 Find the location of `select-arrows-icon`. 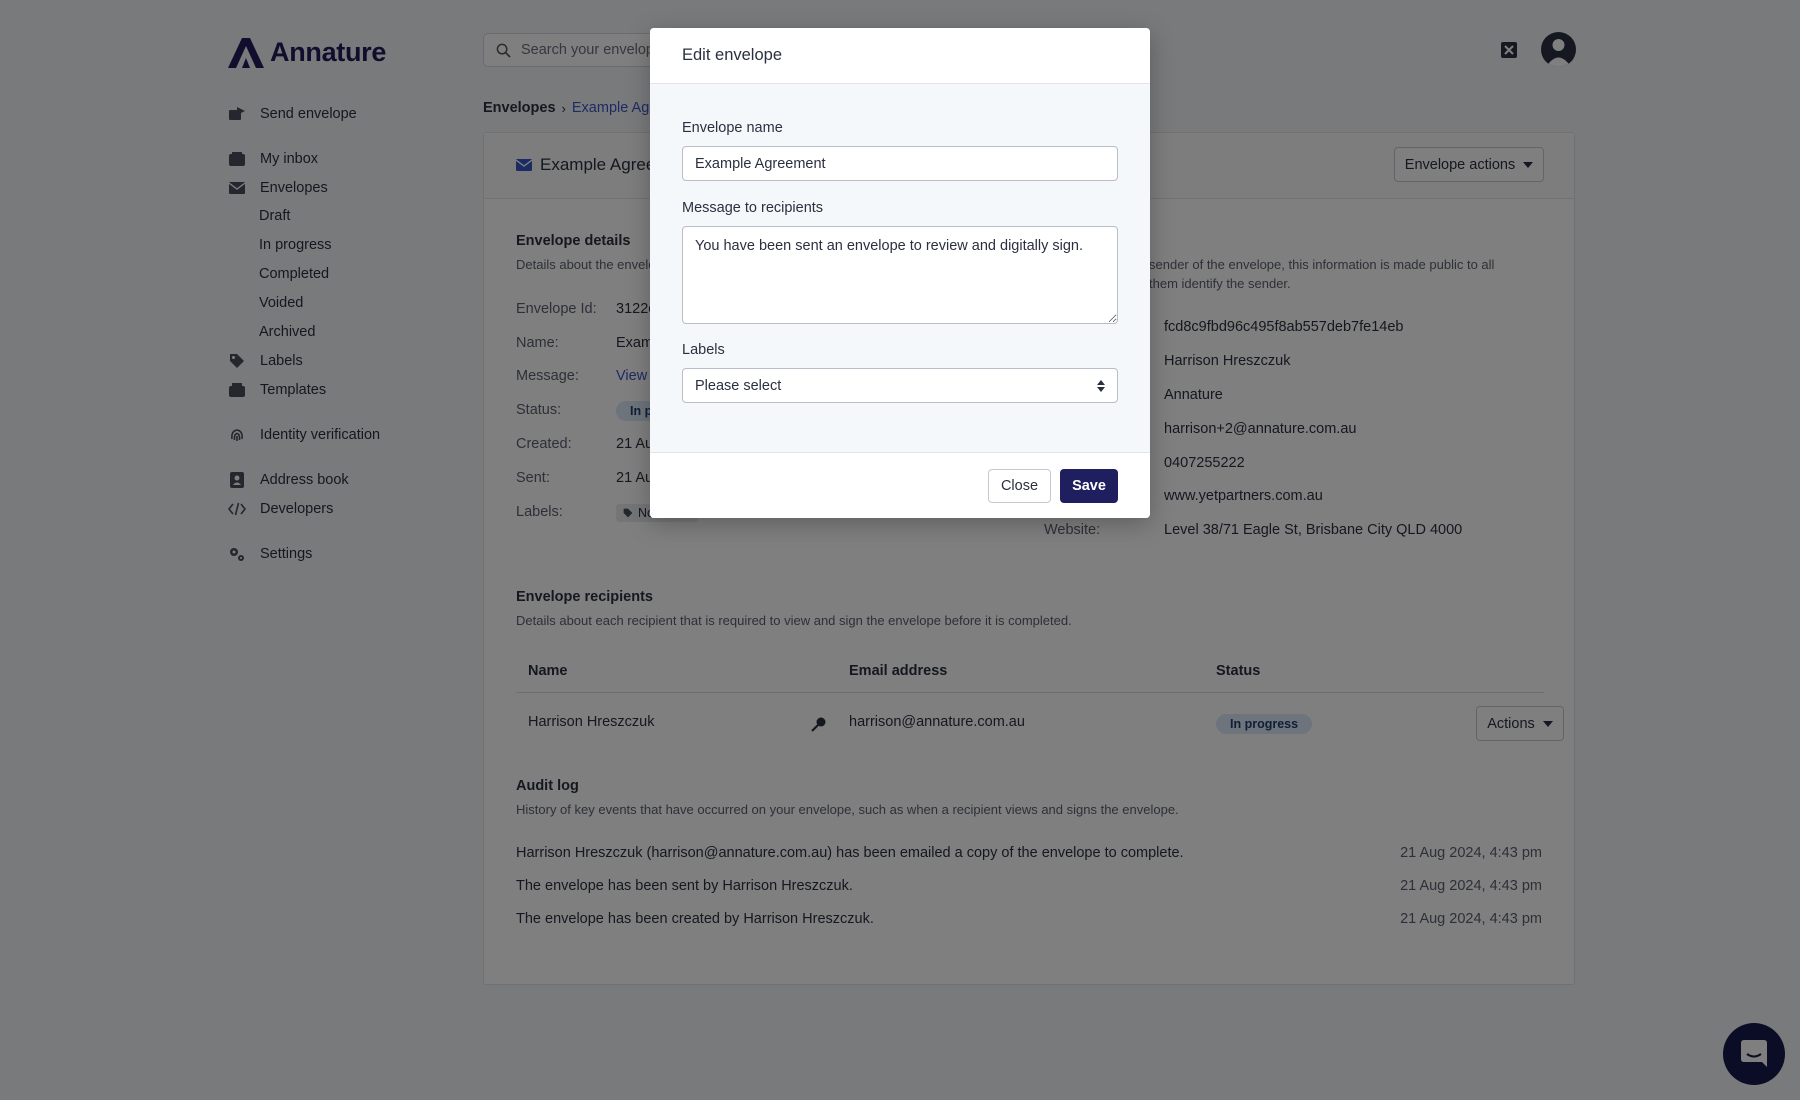

select-arrows-icon is located at coordinates (1101, 385).